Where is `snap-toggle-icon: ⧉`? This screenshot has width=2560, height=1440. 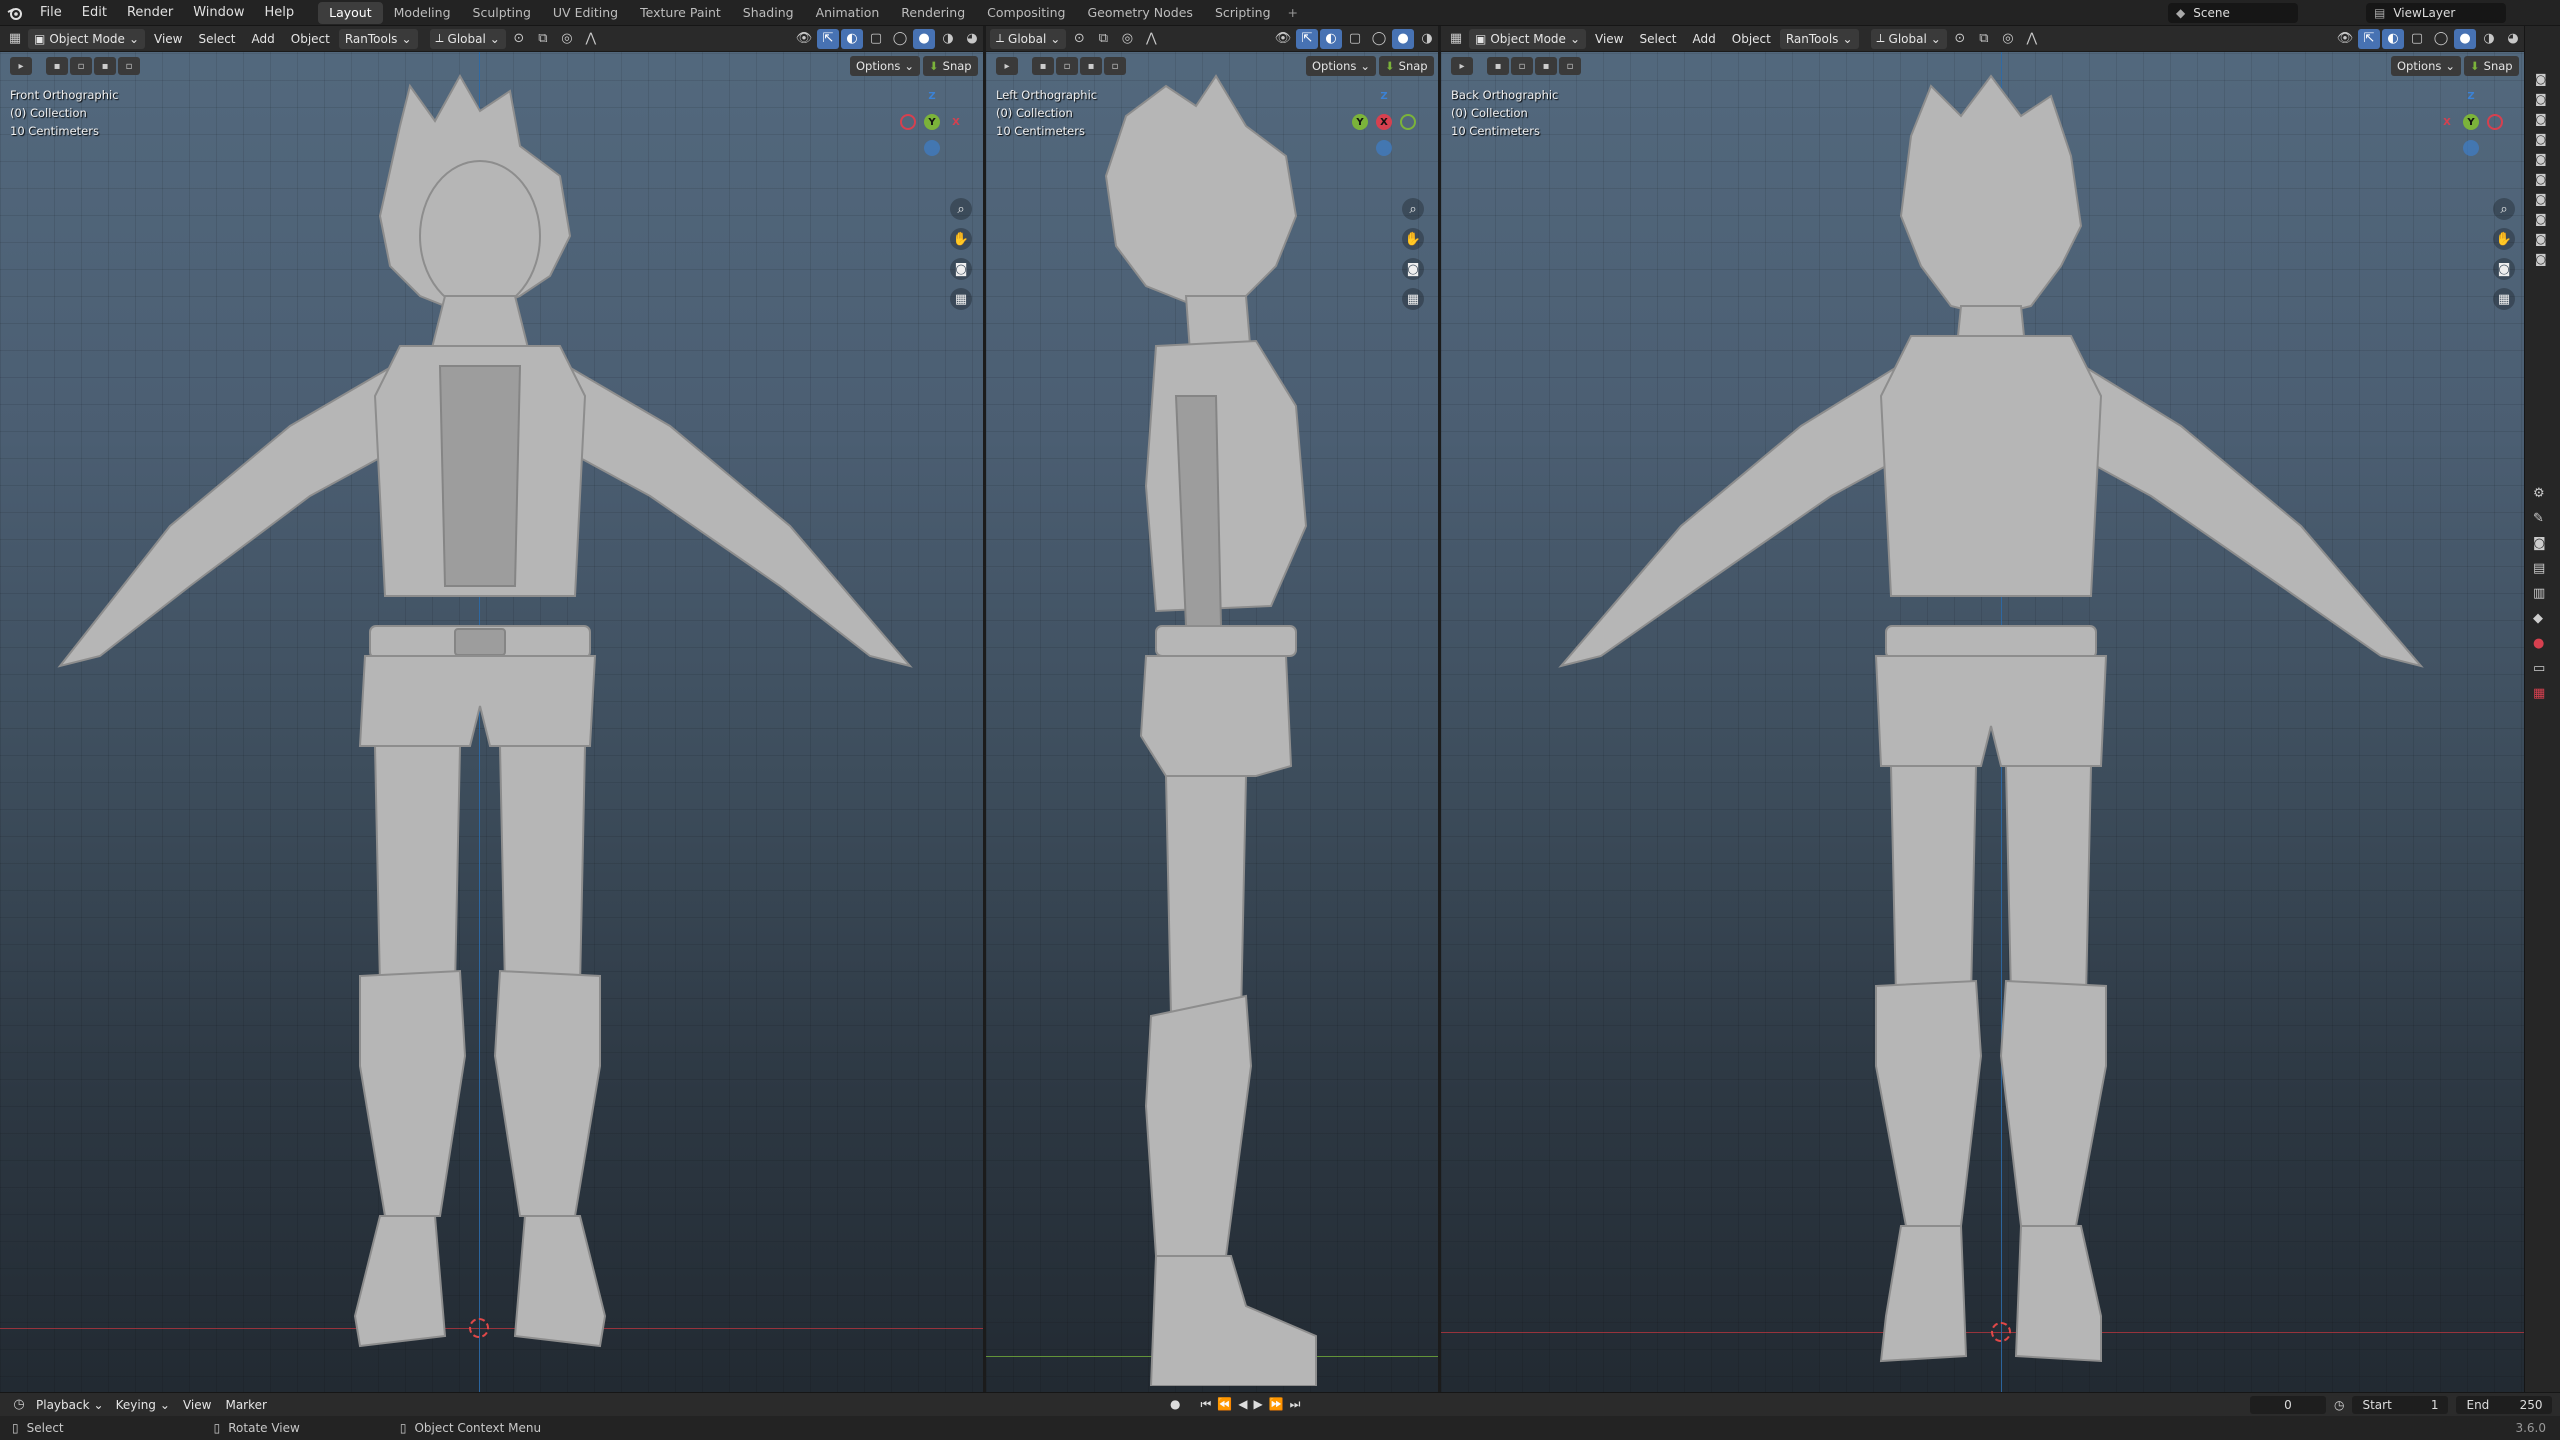
snap-toggle-icon: ⧉ is located at coordinates (1103, 39).